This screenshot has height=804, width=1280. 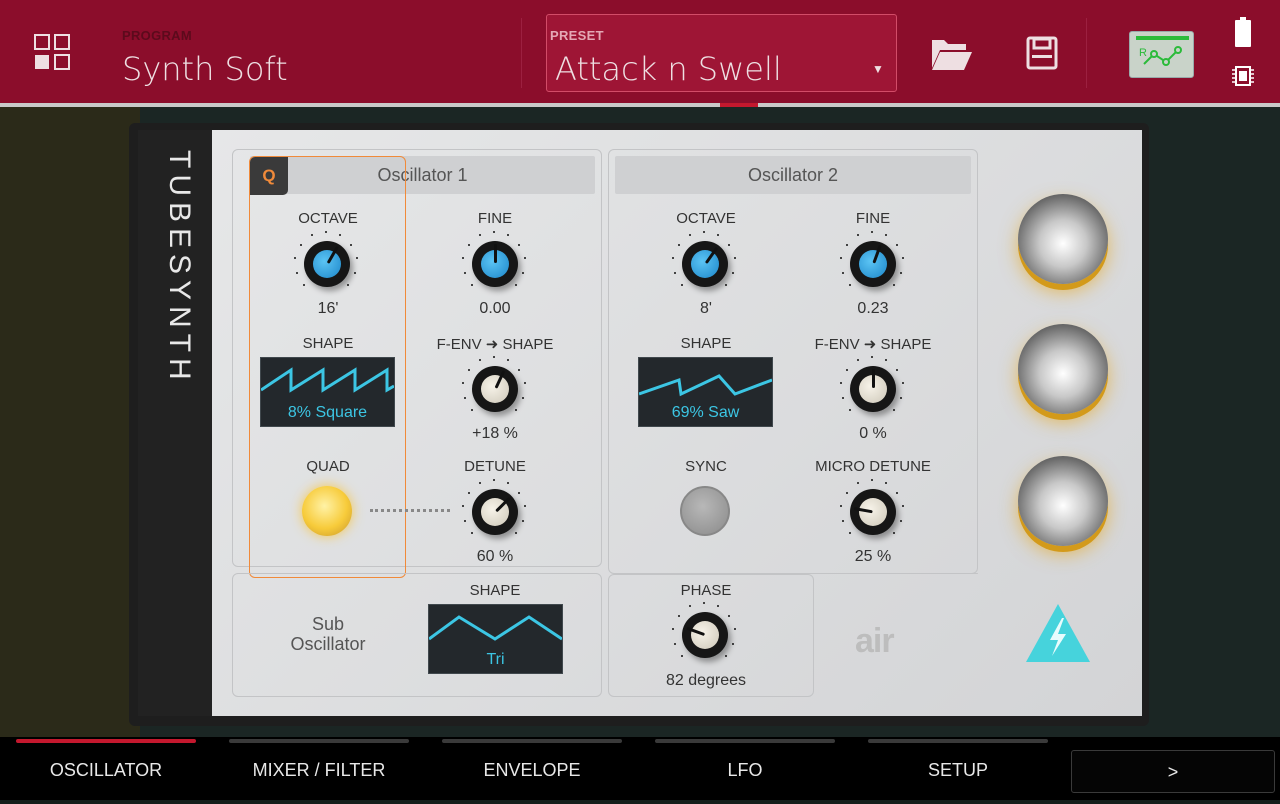 I want to click on osc2-fenv-value: 0 %, so click(x=873, y=433).